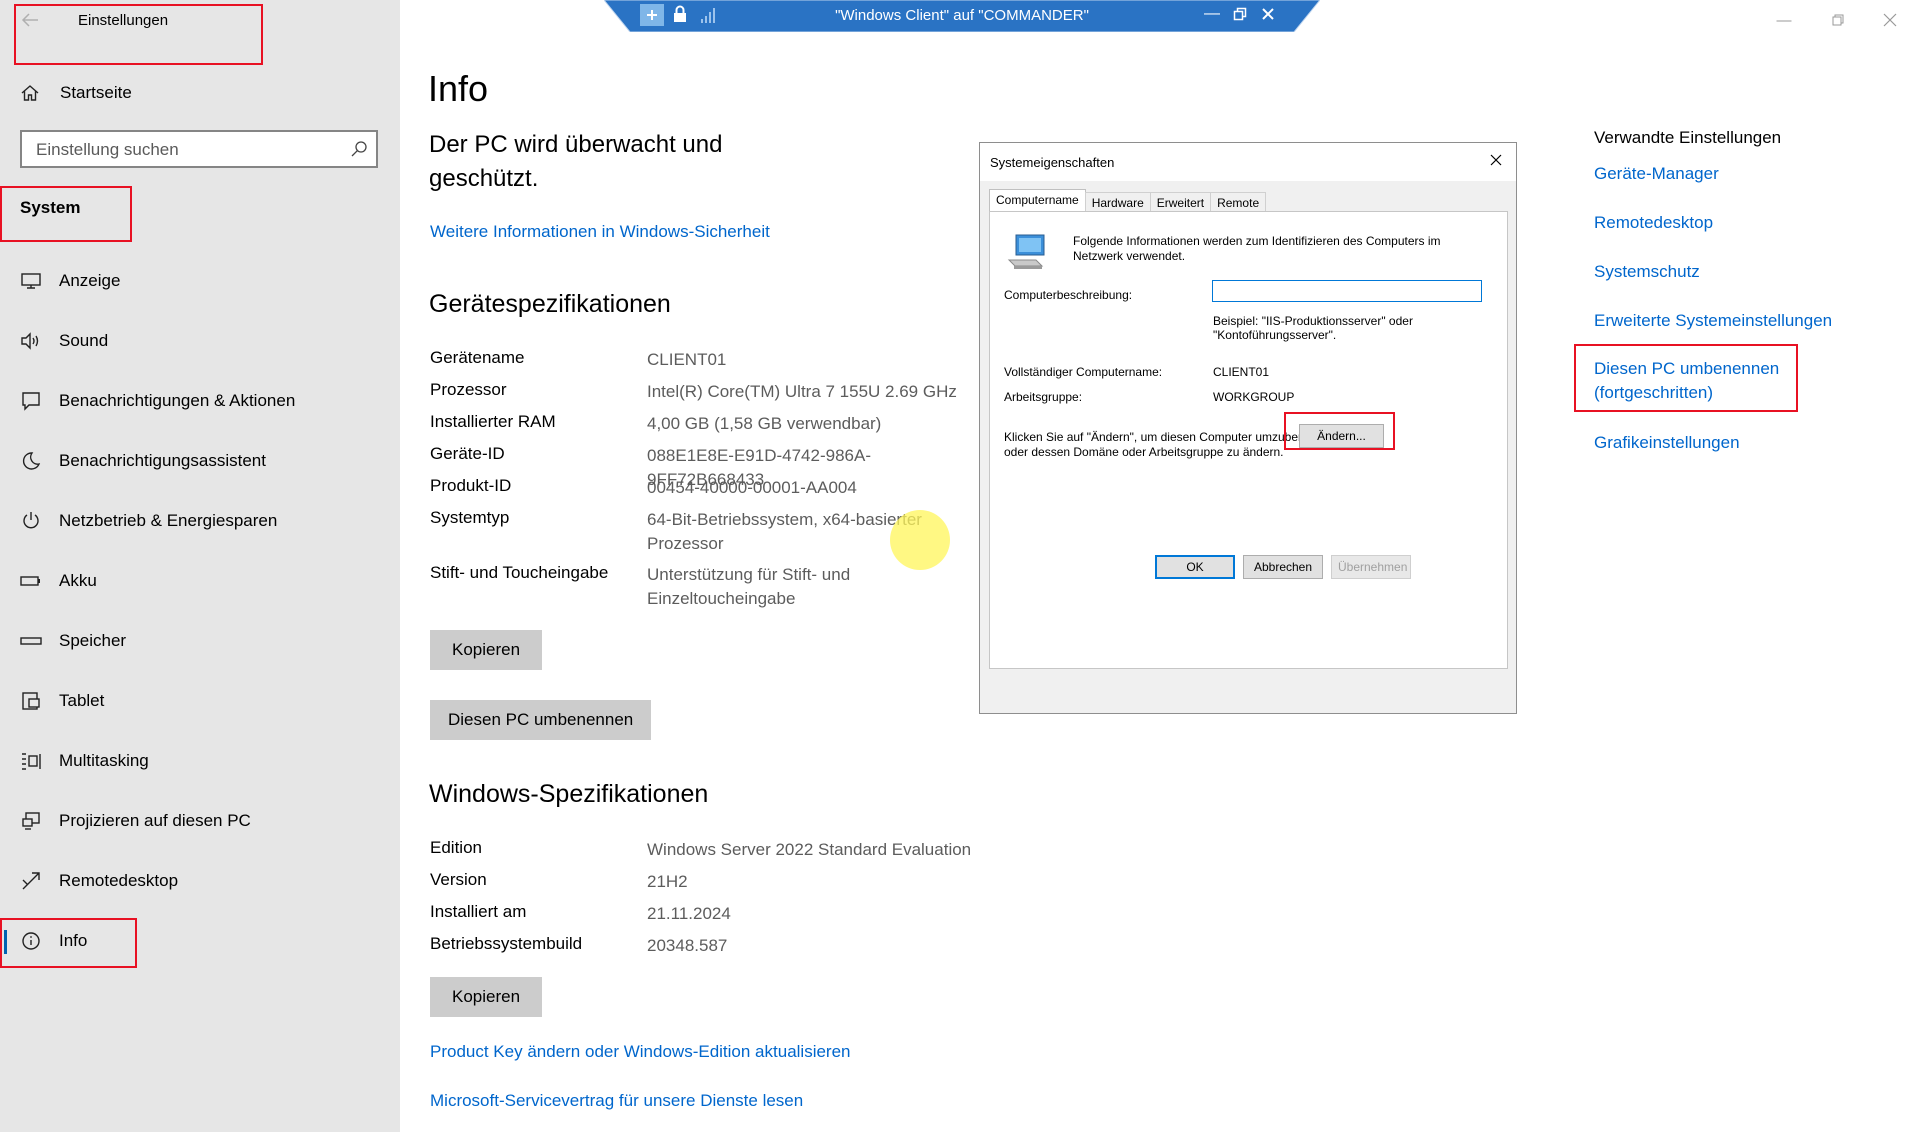  What do you see at coordinates (82, 700) in the screenshot?
I see `sidebar-item-label: Tablet` at bounding box center [82, 700].